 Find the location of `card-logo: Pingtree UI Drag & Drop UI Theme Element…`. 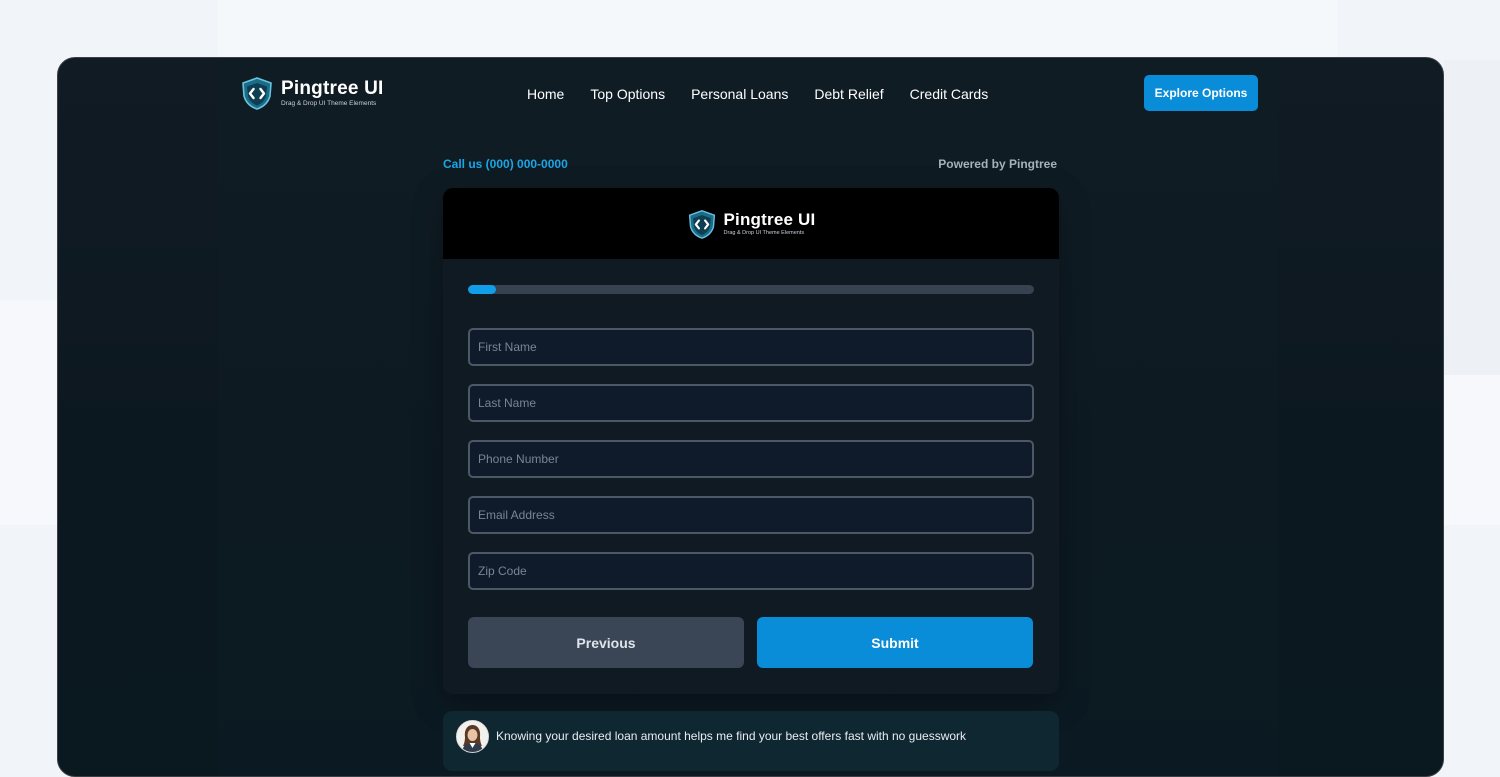

card-logo: Pingtree UI Drag & Drop UI Theme Element… is located at coordinates (751, 224).